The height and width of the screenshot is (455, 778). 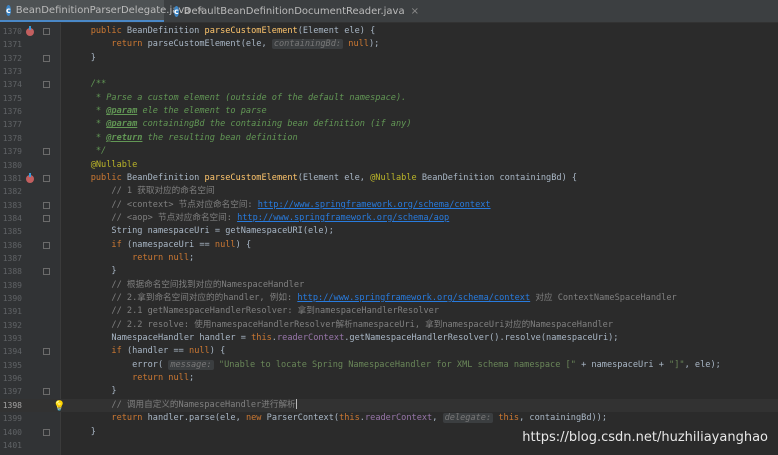 What do you see at coordinates (12, 165) in the screenshot?
I see `line-number: 1380` at bounding box center [12, 165].